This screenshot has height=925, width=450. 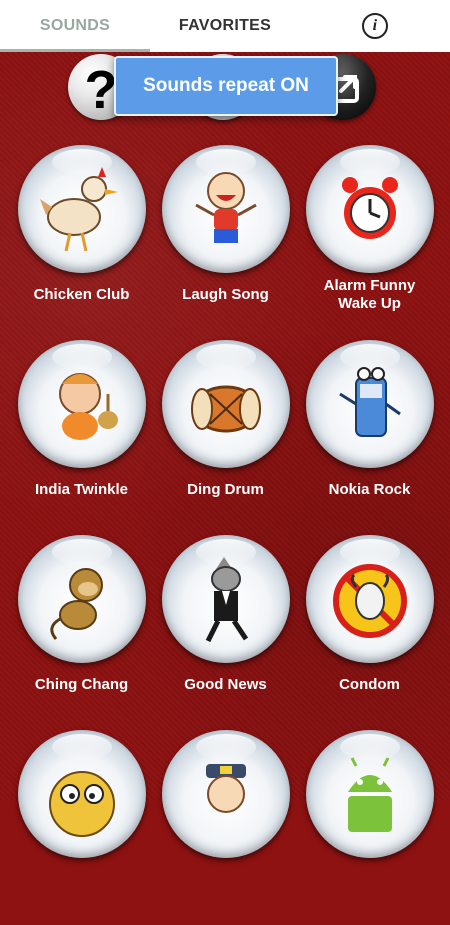 I want to click on monkey-icon, so click(x=76, y=604).